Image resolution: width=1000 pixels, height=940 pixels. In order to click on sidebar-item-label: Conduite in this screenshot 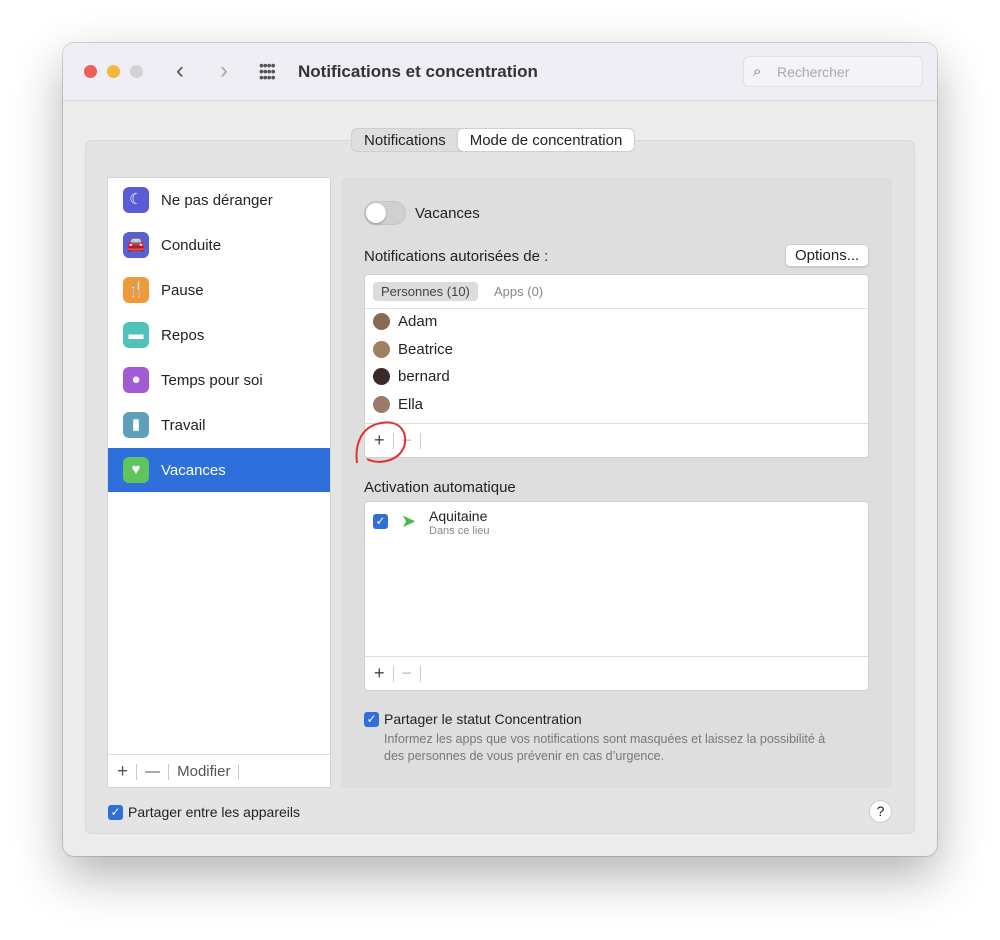, I will do `click(191, 245)`.